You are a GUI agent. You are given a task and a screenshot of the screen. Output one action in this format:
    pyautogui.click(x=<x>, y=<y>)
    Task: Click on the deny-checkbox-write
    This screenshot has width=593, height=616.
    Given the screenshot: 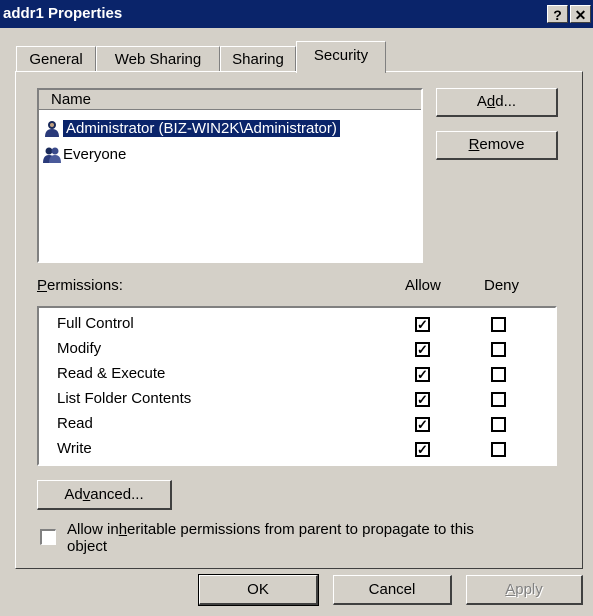 What is the action you would take?
    pyautogui.click(x=498, y=449)
    